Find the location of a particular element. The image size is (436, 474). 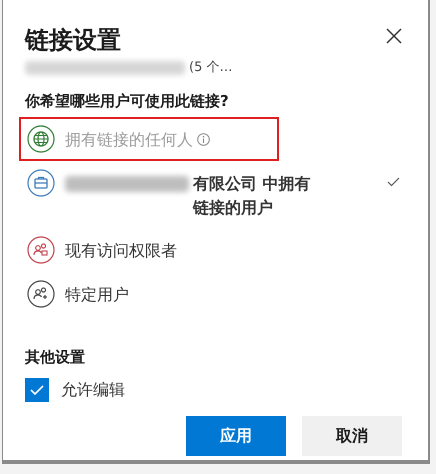

section-heading: 其他设置 is located at coordinates (55, 357).